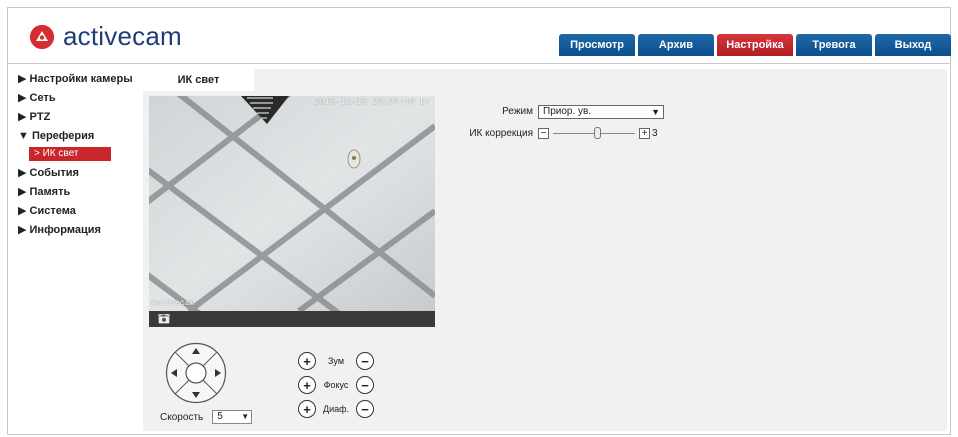  Describe the element at coordinates (182, 417) in the screenshot. I see `speed-label: Скорость` at that location.